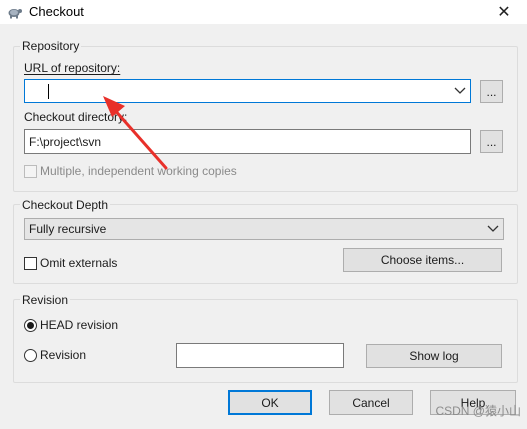 The width and height of the screenshot is (527, 429). Describe the element at coordinates (247, 141) in the screenshot. I see `checkout-directory-input: F:\project\svn` at that location.